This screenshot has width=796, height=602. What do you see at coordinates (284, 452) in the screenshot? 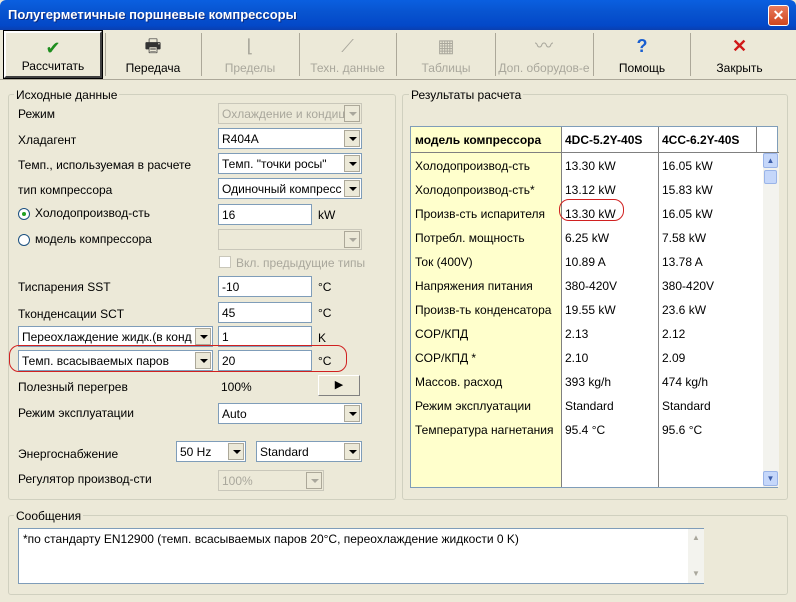
I see `power-value: Standard` at bounding box center [284, 452].